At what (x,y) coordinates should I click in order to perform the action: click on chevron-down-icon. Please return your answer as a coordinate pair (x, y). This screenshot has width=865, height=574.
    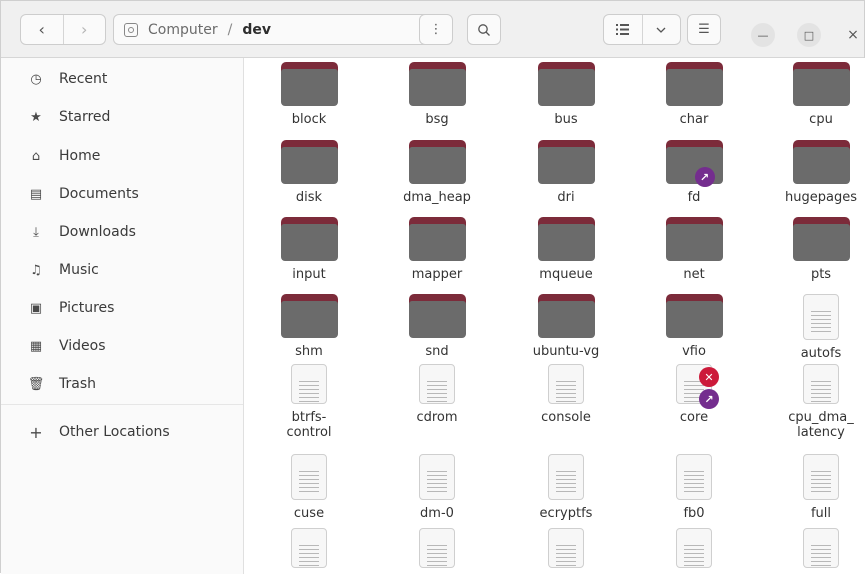
    Looking at the image, I should click on (661, 30).